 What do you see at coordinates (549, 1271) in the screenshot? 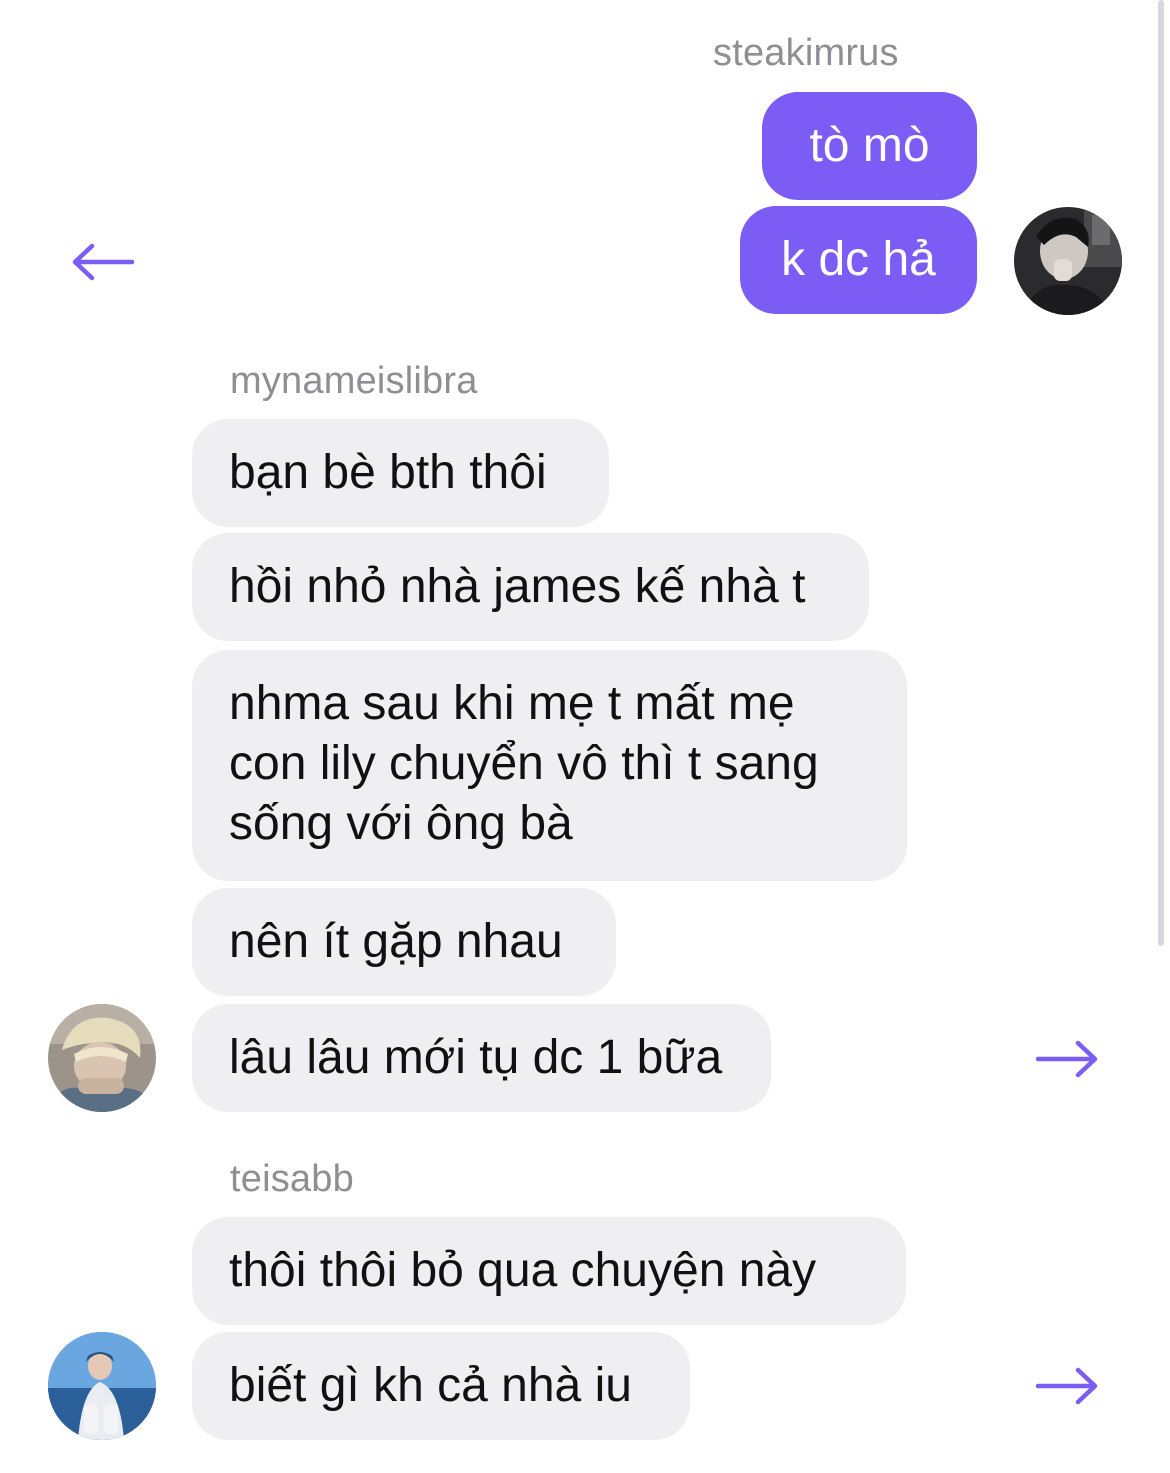
I see `message-bubble: thôi thôi bỏ qua chuyện này` at bounding box center [549, 1271].